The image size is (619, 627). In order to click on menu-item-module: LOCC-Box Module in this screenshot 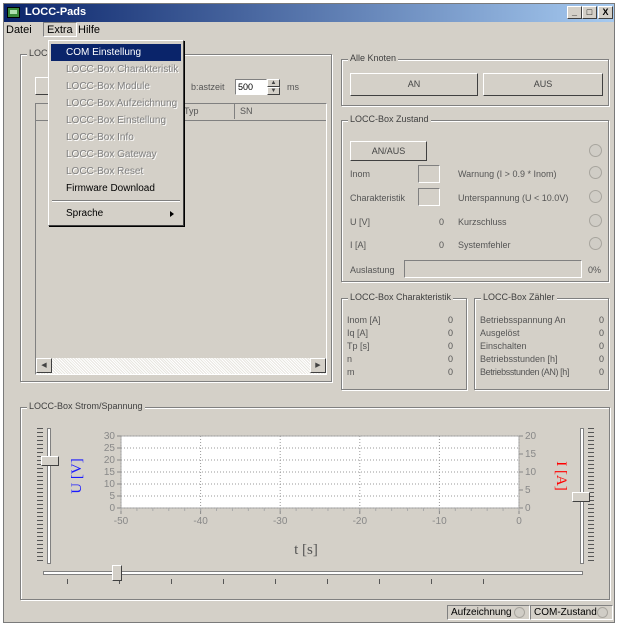, I will do `click(116, 86)`.